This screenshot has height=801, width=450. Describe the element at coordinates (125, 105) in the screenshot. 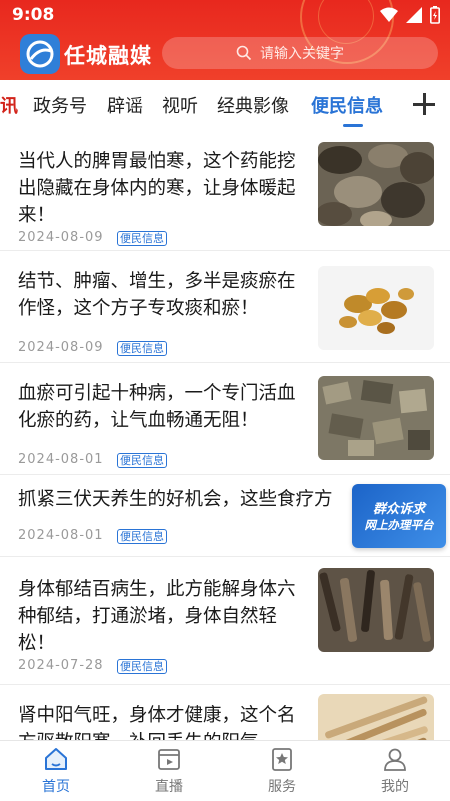

I see `tab-rumor-refutation: 辟谣` at that location.